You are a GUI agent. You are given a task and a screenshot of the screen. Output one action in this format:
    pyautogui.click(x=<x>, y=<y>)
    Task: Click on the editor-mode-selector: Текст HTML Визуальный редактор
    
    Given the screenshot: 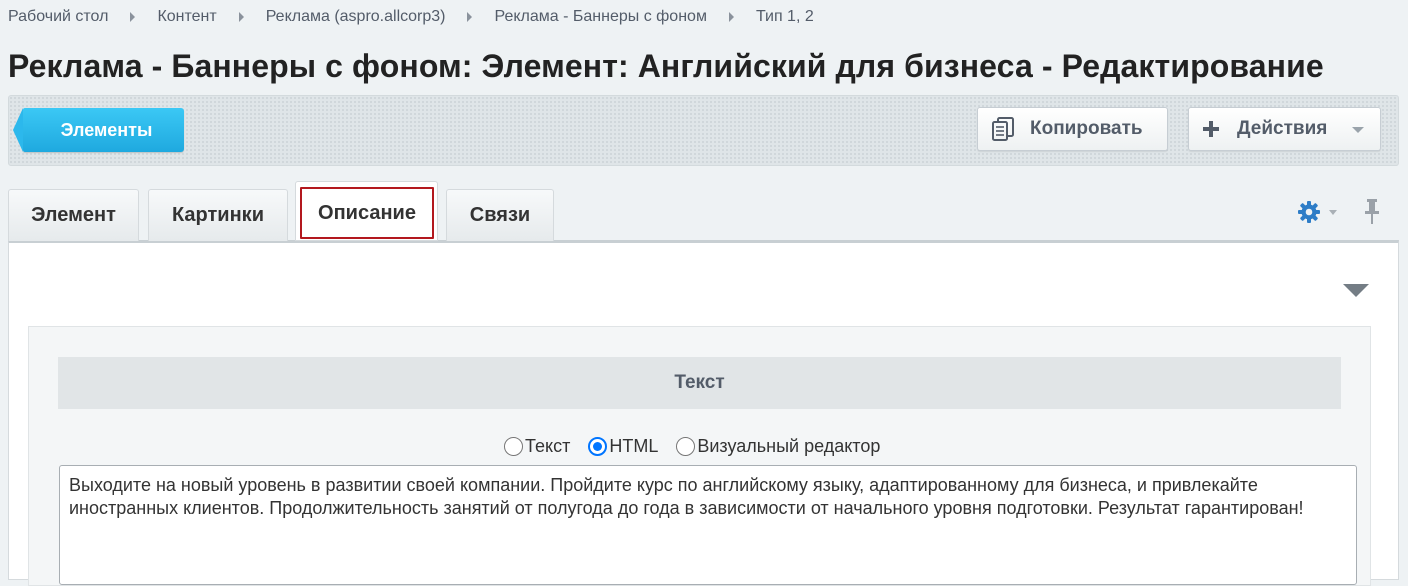 What is the action you would take?
    pyautogui.click(x=701, y=446)
    